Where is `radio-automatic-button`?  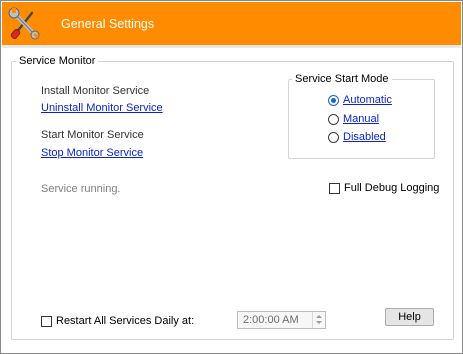 radio-automatic-button is located at coordinates (333, 100).